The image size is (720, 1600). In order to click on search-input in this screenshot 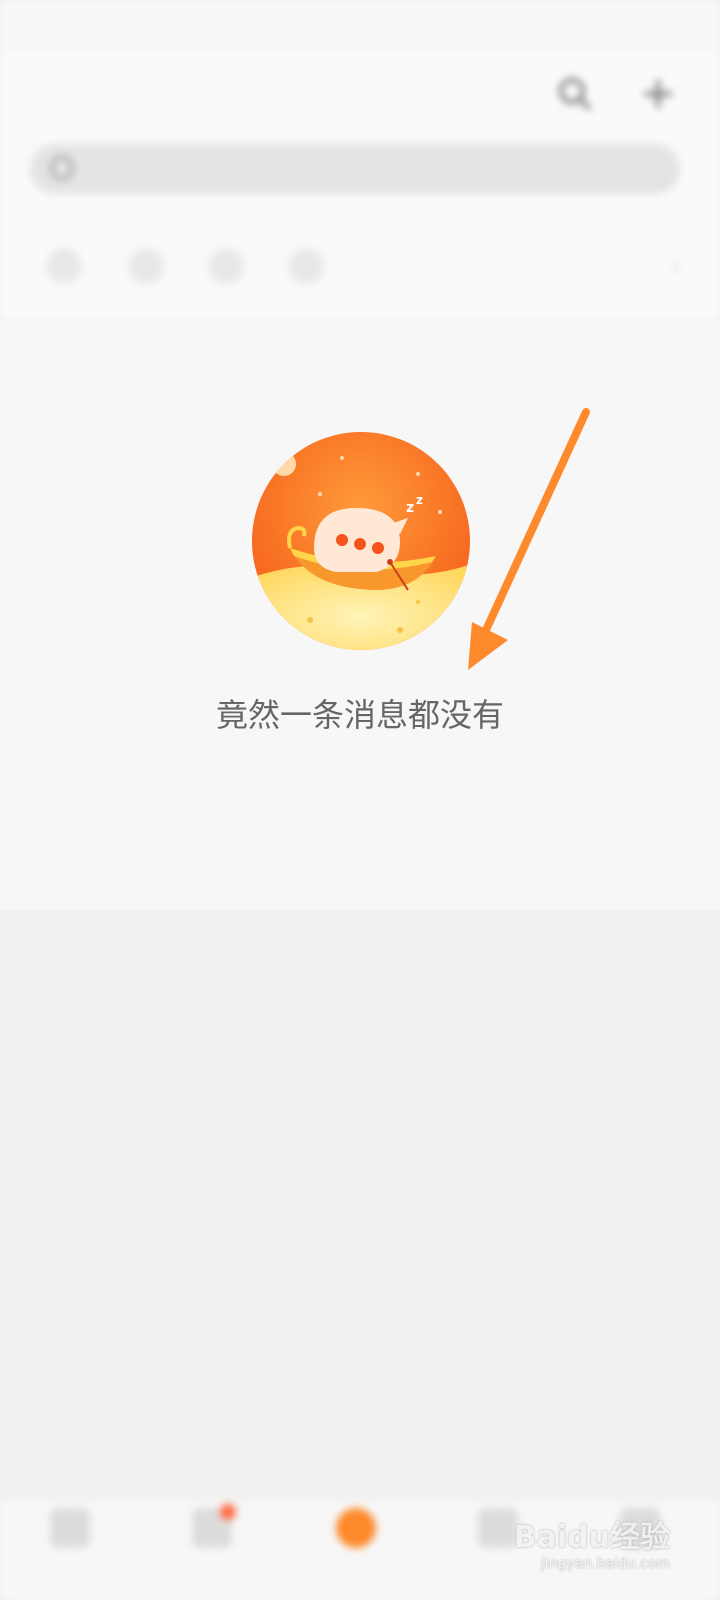, I will do `click(355, 169)`.